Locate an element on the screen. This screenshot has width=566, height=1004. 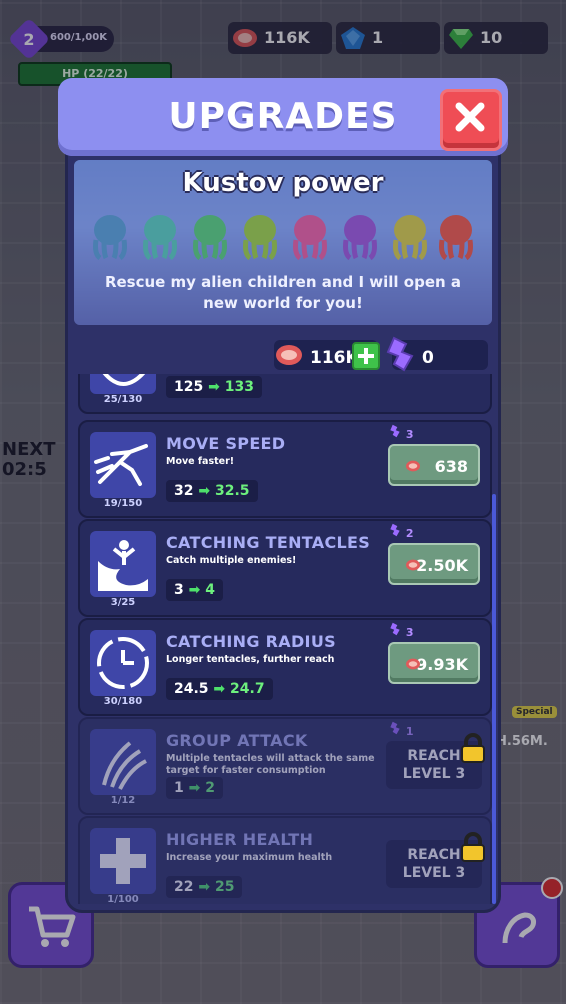
stat-next: 25 is located at coordinates (224, 887).